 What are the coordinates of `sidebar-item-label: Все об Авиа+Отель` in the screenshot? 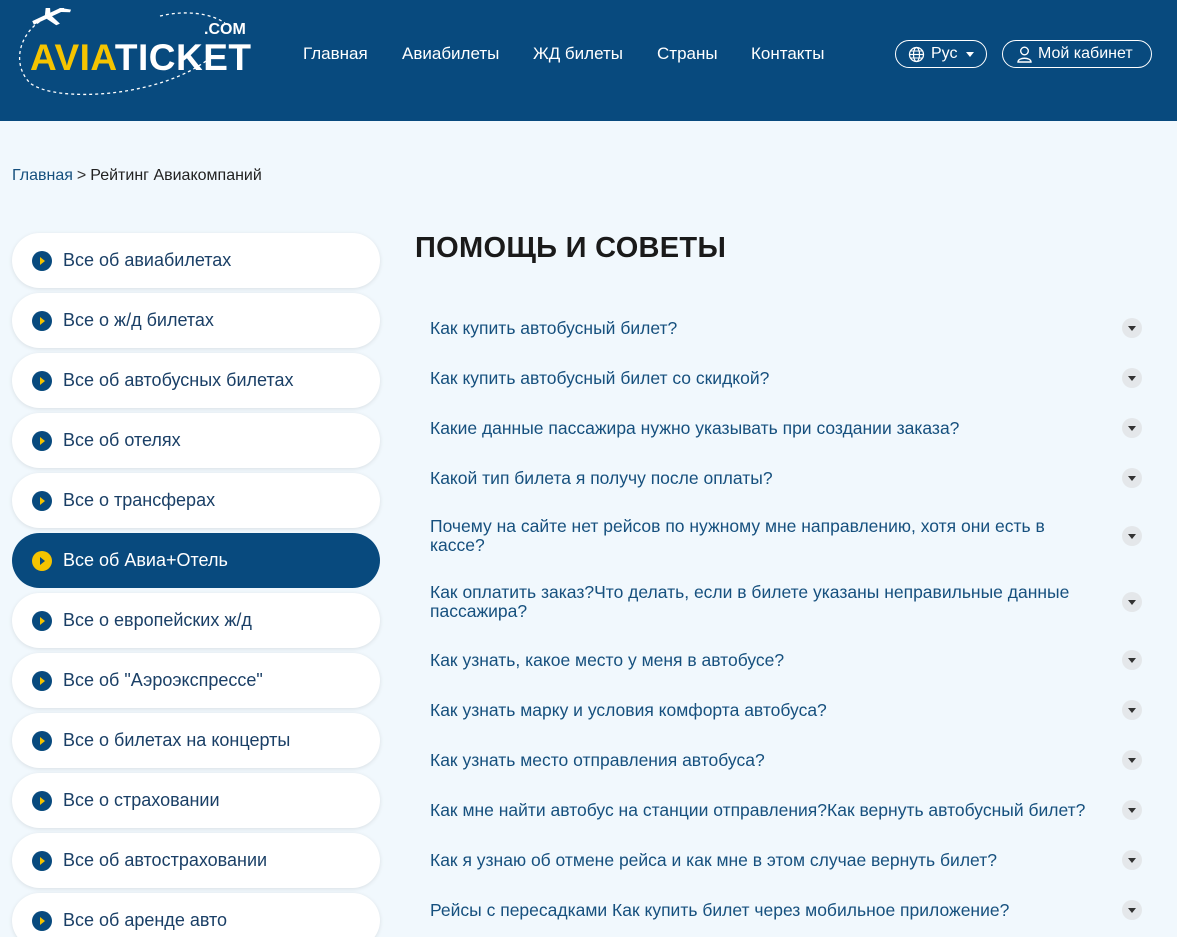 It's located at (145, 560).